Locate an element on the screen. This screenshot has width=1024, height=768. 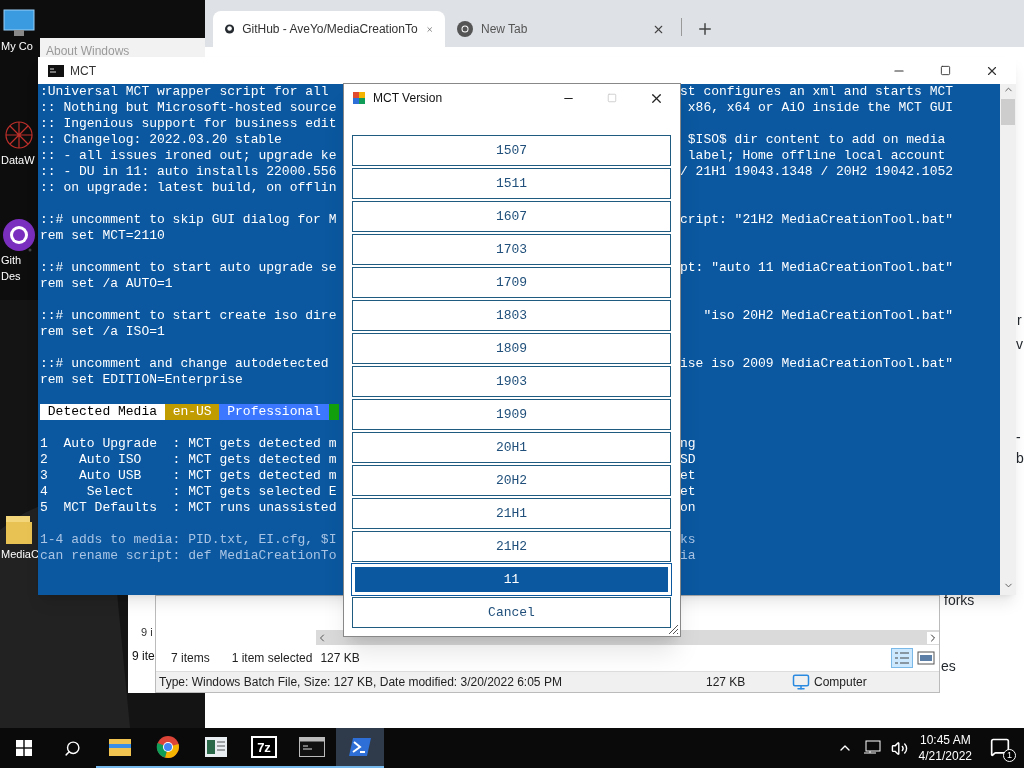
console-text: / 21H1 19043.1348 / 20H2 19042.1052 is located at coordinates (817, 172).